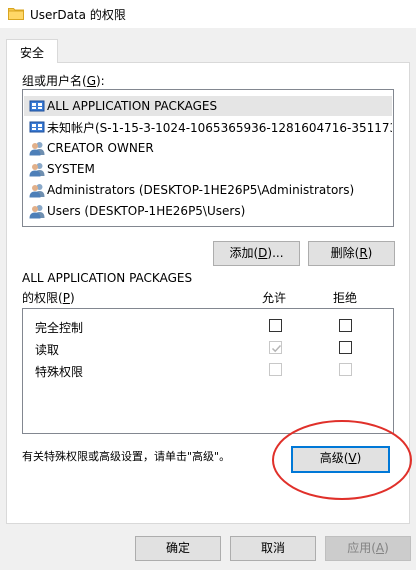 The height and width of the screenshot is (570, 416). What do you see at coordinates (340, 459) in the screenshot?
I see `advanced-button: 高级(V)` at bounding box center [340, 459].